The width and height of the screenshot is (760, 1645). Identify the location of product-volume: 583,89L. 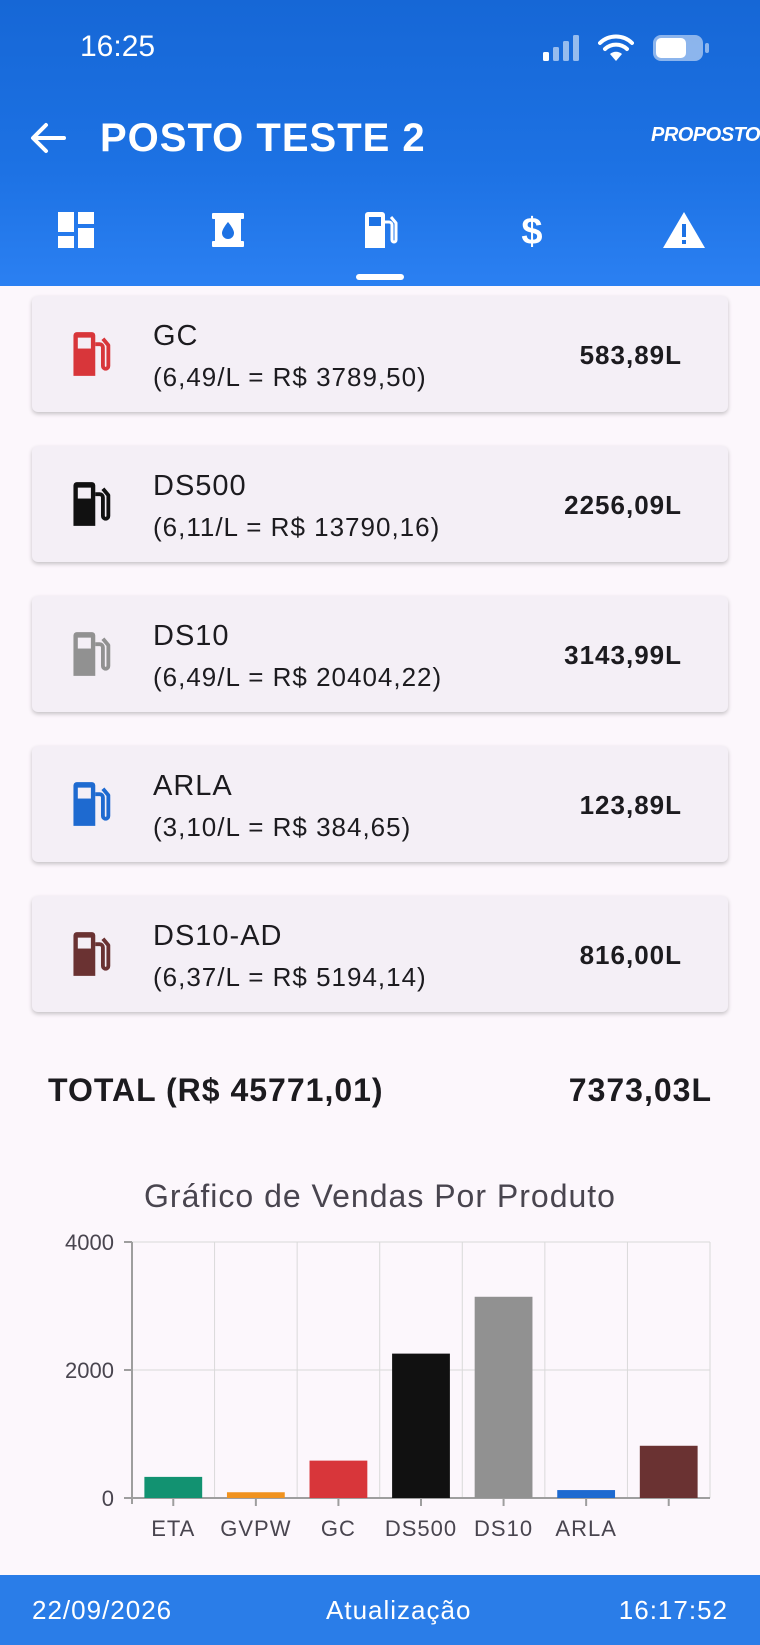
(630, 355).